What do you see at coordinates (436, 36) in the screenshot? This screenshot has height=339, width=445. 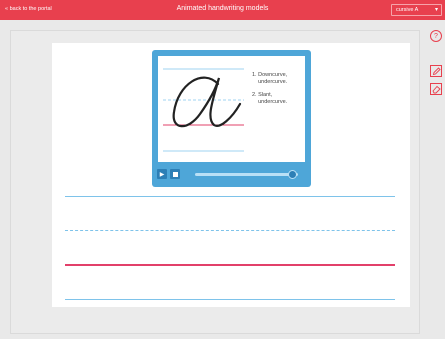 I see `help-icon: ?` at bounding box center [436, 36].